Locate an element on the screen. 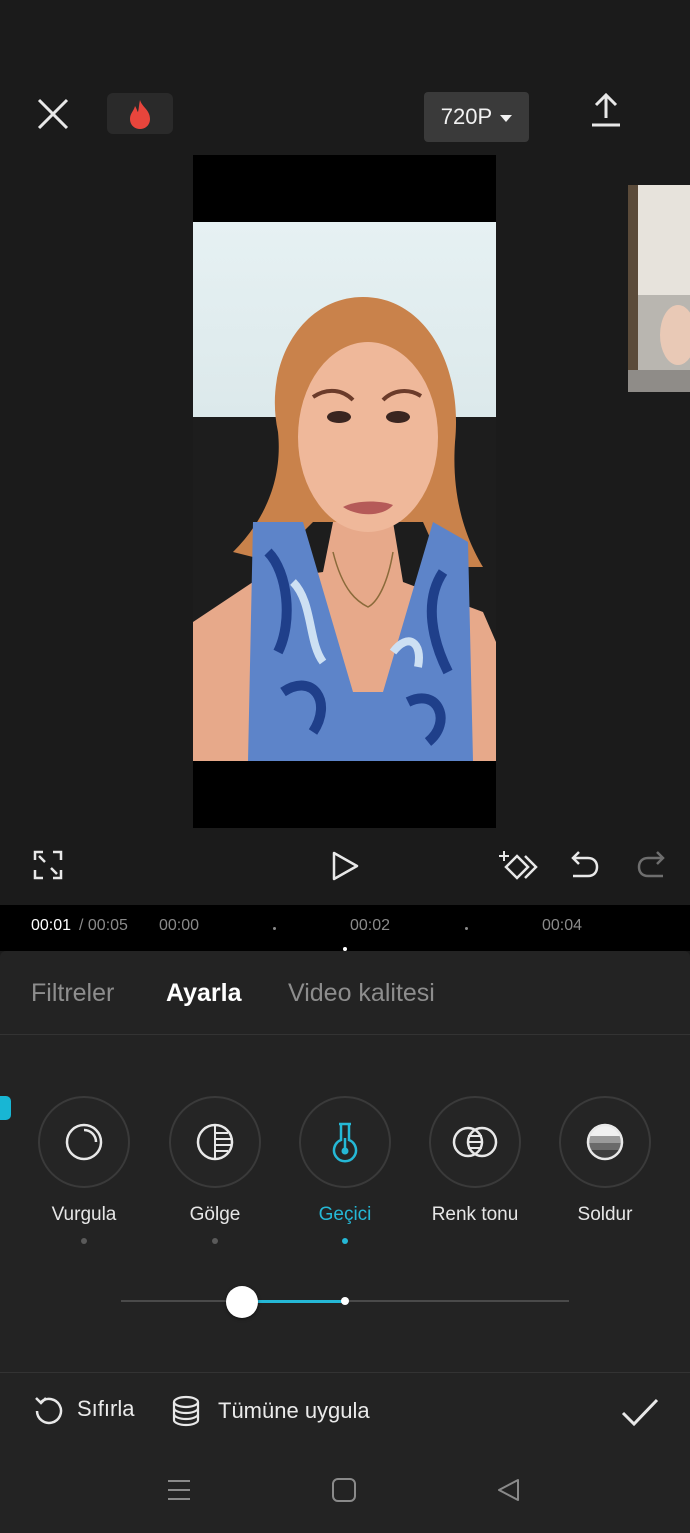 The image size is (690, 1533). tool-temperature-circle is located at coordinates (345, 1142).